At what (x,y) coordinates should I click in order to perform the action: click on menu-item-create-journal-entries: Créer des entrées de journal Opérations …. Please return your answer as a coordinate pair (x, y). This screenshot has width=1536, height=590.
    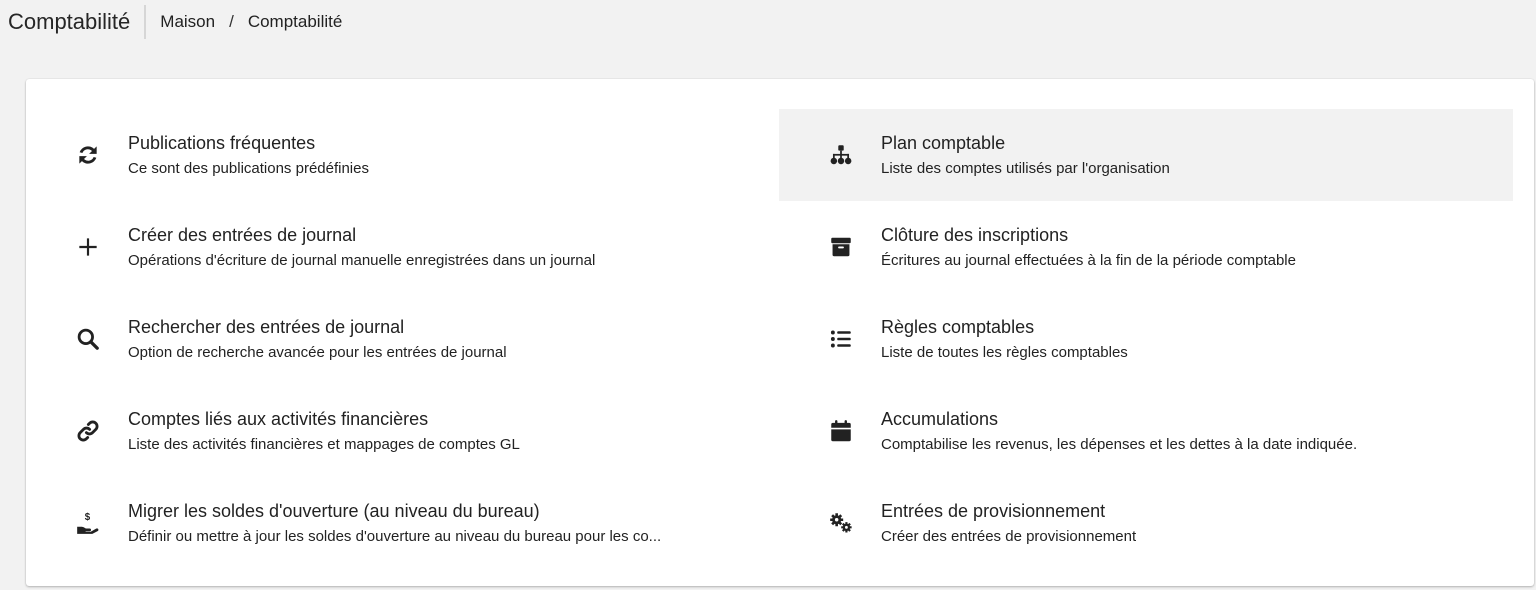
    Looking at the image, I should click on (393, 247).